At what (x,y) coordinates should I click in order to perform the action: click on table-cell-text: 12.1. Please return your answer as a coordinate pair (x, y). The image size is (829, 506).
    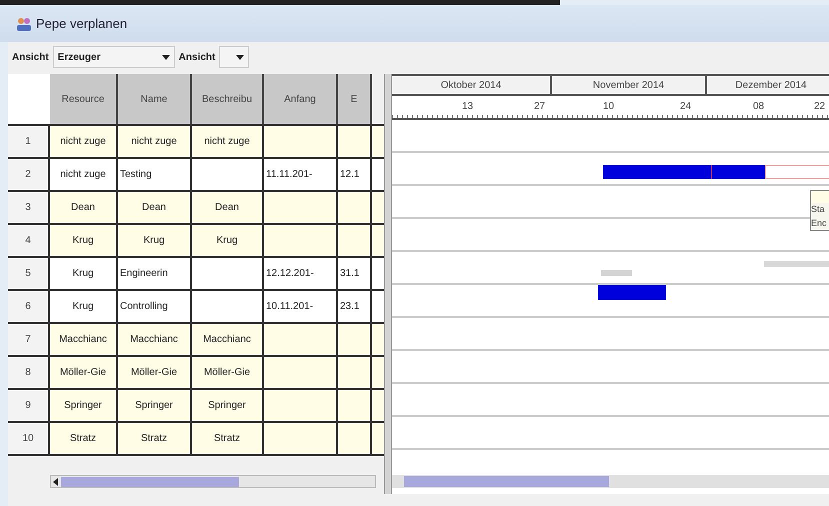
    Looking at the image, I should click on (350, 175).